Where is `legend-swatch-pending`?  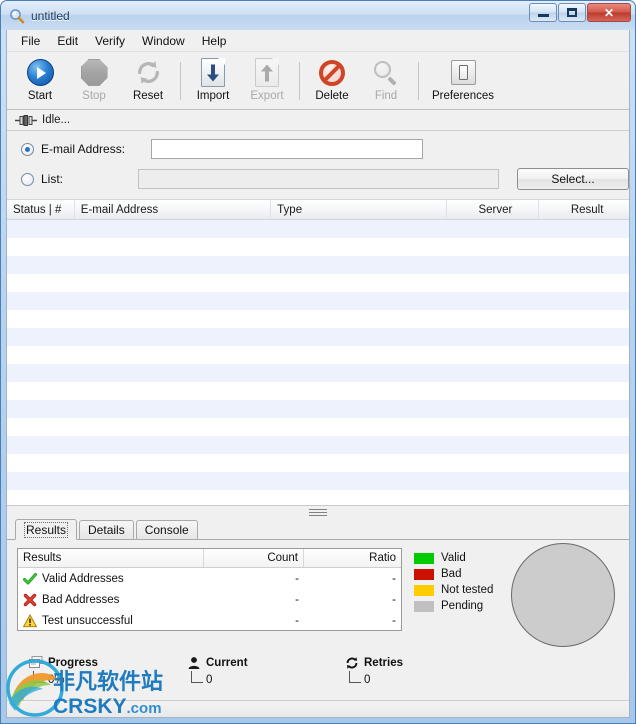 legend-swatch-pending is located at coordinates (424, 606).